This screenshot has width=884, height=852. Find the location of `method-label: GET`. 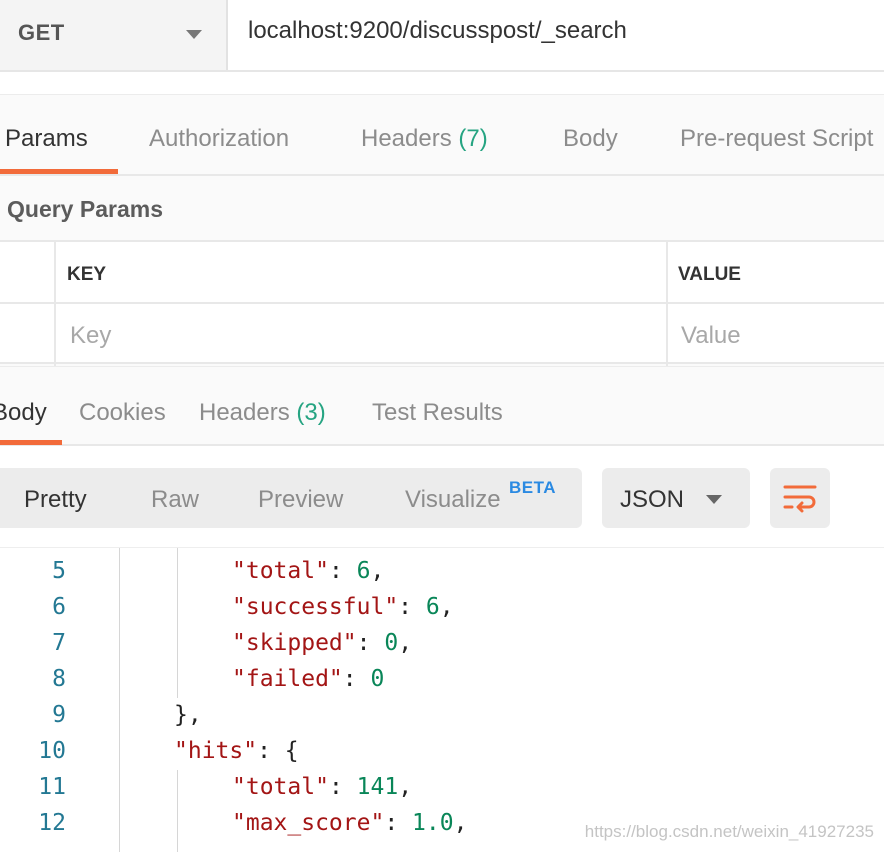

method-label: GET is located at coordinates (41, 32).